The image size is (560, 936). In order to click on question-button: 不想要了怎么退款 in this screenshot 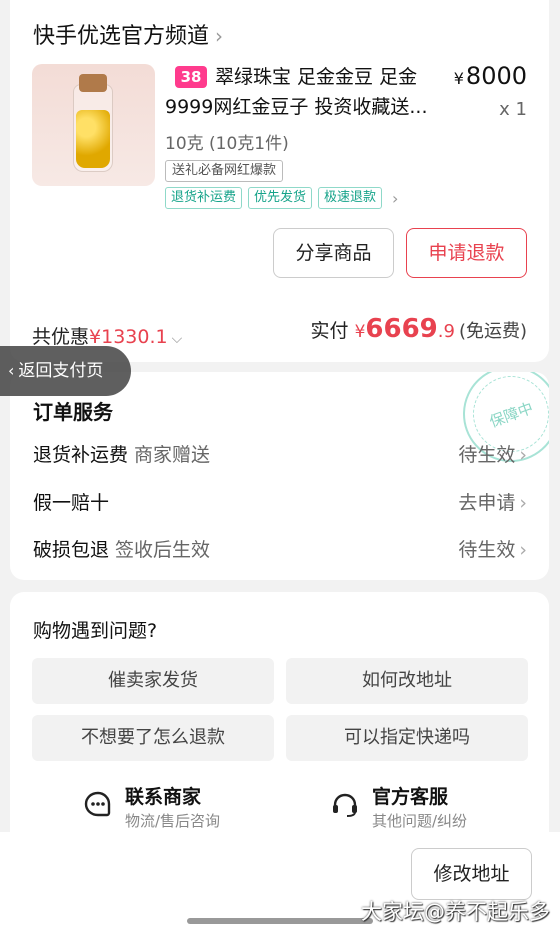, I will do `click(153, 738)`.